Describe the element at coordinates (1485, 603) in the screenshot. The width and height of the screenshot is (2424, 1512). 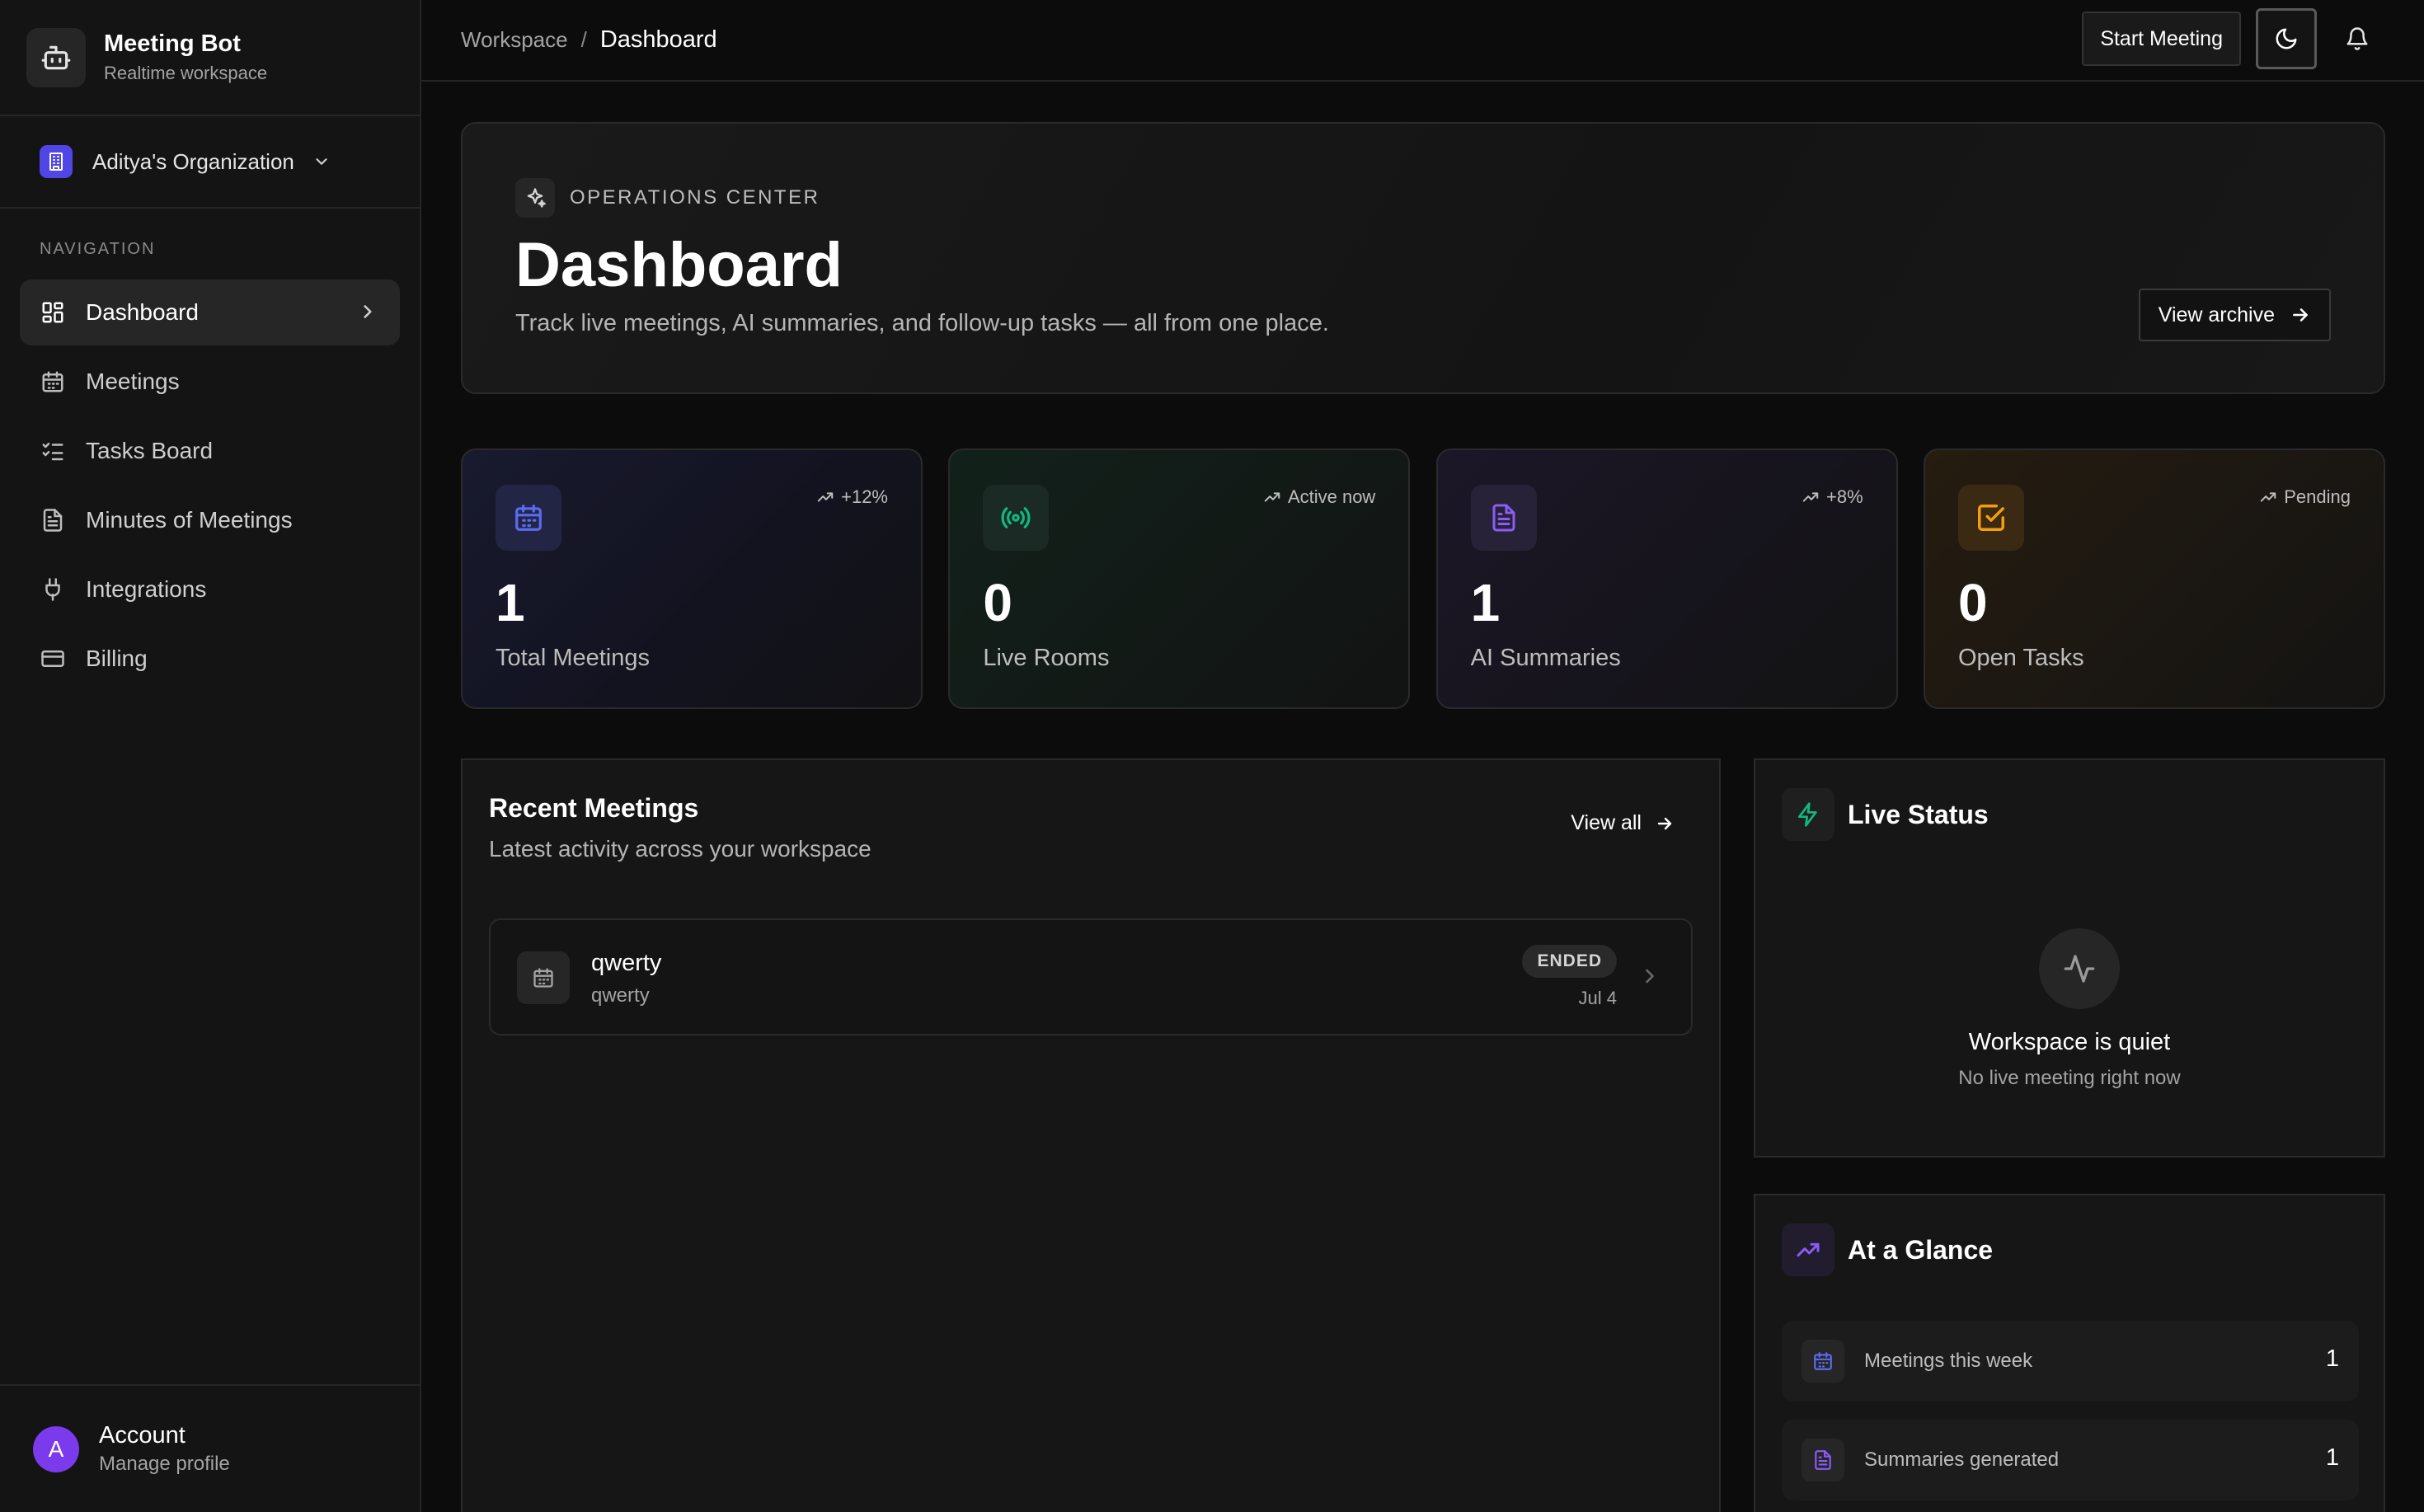
I see `stat-value: 1` at that location.